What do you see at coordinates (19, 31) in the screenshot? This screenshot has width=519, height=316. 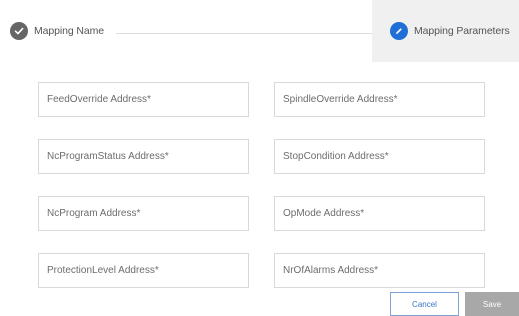 I see `check-icon` at bounding box center [19, 31].